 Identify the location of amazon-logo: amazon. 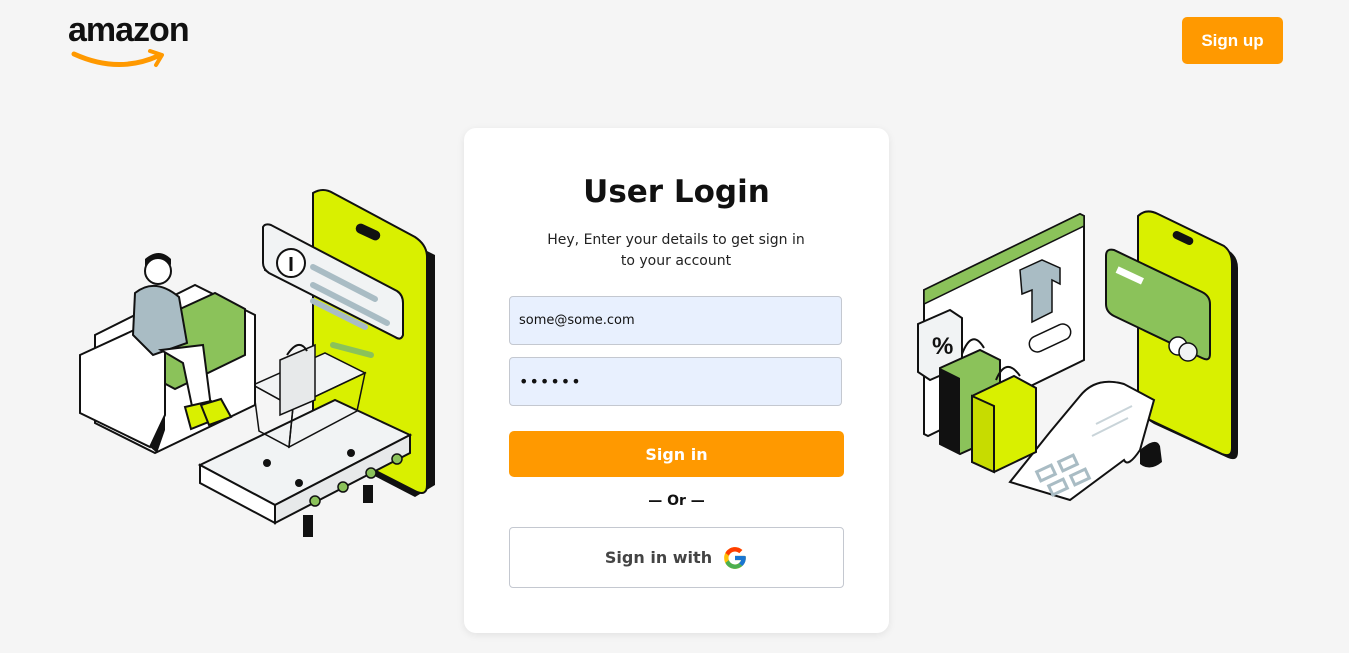
(143, 38).